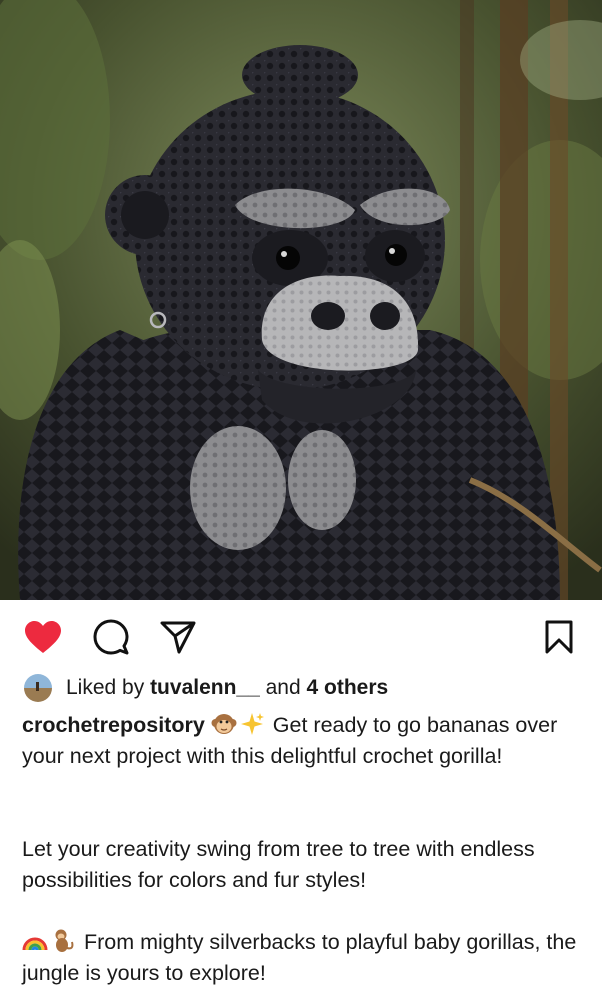 The width and height of the screenshot is (602, 1000). What do you see at coordinates (105, 687) in the screenshot?
I see `liked-by-prefix: Liked by` at bounding box center [105, 687].